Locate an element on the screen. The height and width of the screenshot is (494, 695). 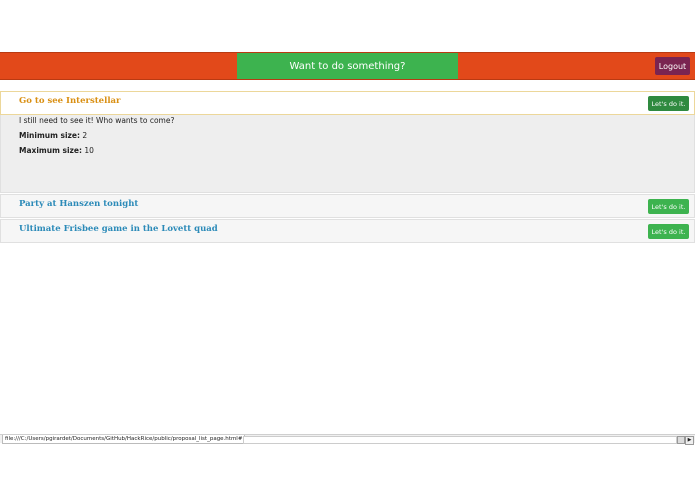
maximum-size-label: Maximum size: is located at coordinates (50, 150).